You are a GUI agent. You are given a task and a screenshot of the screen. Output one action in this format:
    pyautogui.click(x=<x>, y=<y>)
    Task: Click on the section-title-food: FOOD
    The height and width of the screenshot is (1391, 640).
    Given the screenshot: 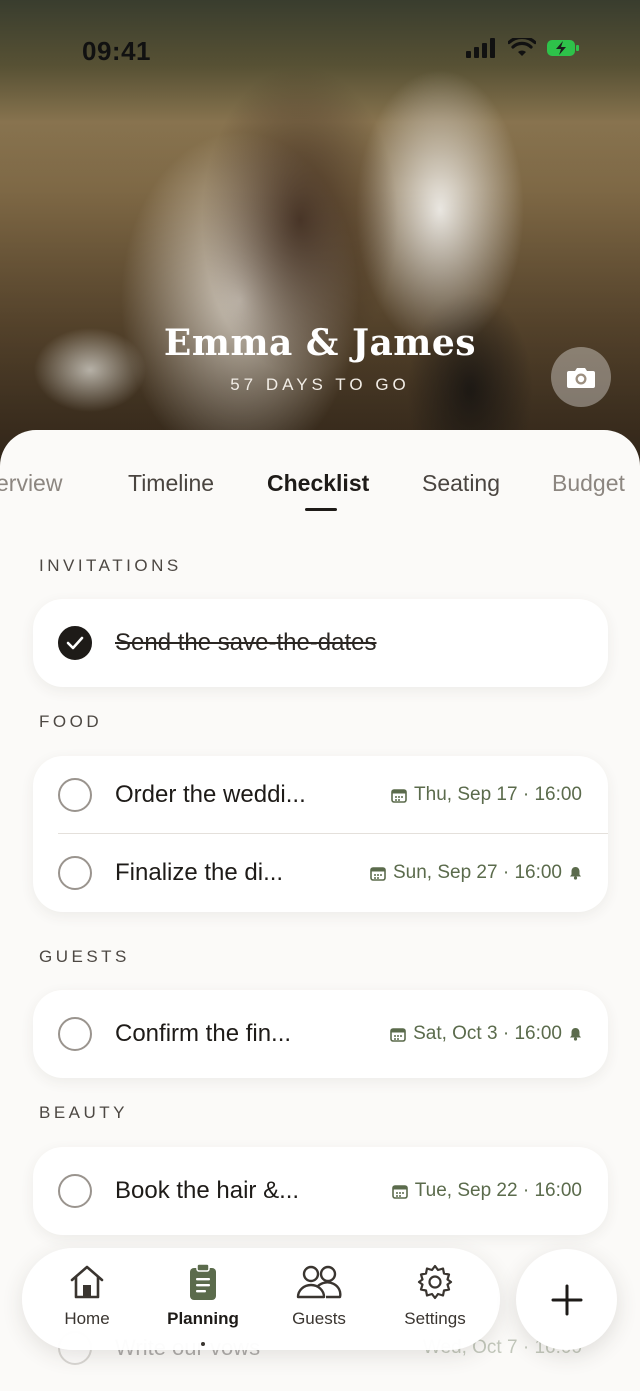 What is the action you would take?
    pyautogui.click(x=71, y=721)
    